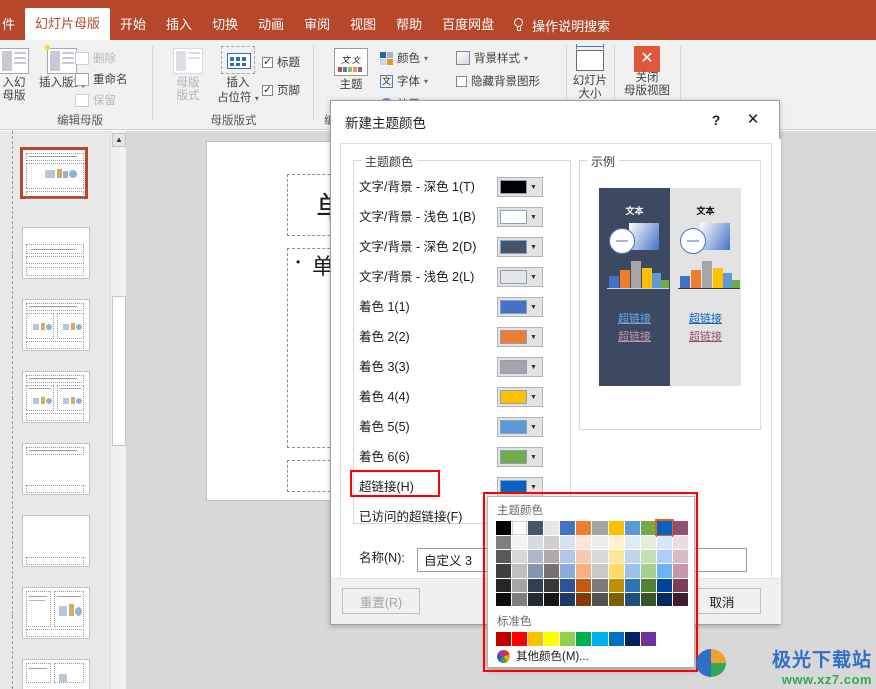 The height and width of the screenshot is (689, 876). What do you see at coordinates (716, 120) in the screenshot?
I see `help-icon: ?` at bounding box center [716, 120].